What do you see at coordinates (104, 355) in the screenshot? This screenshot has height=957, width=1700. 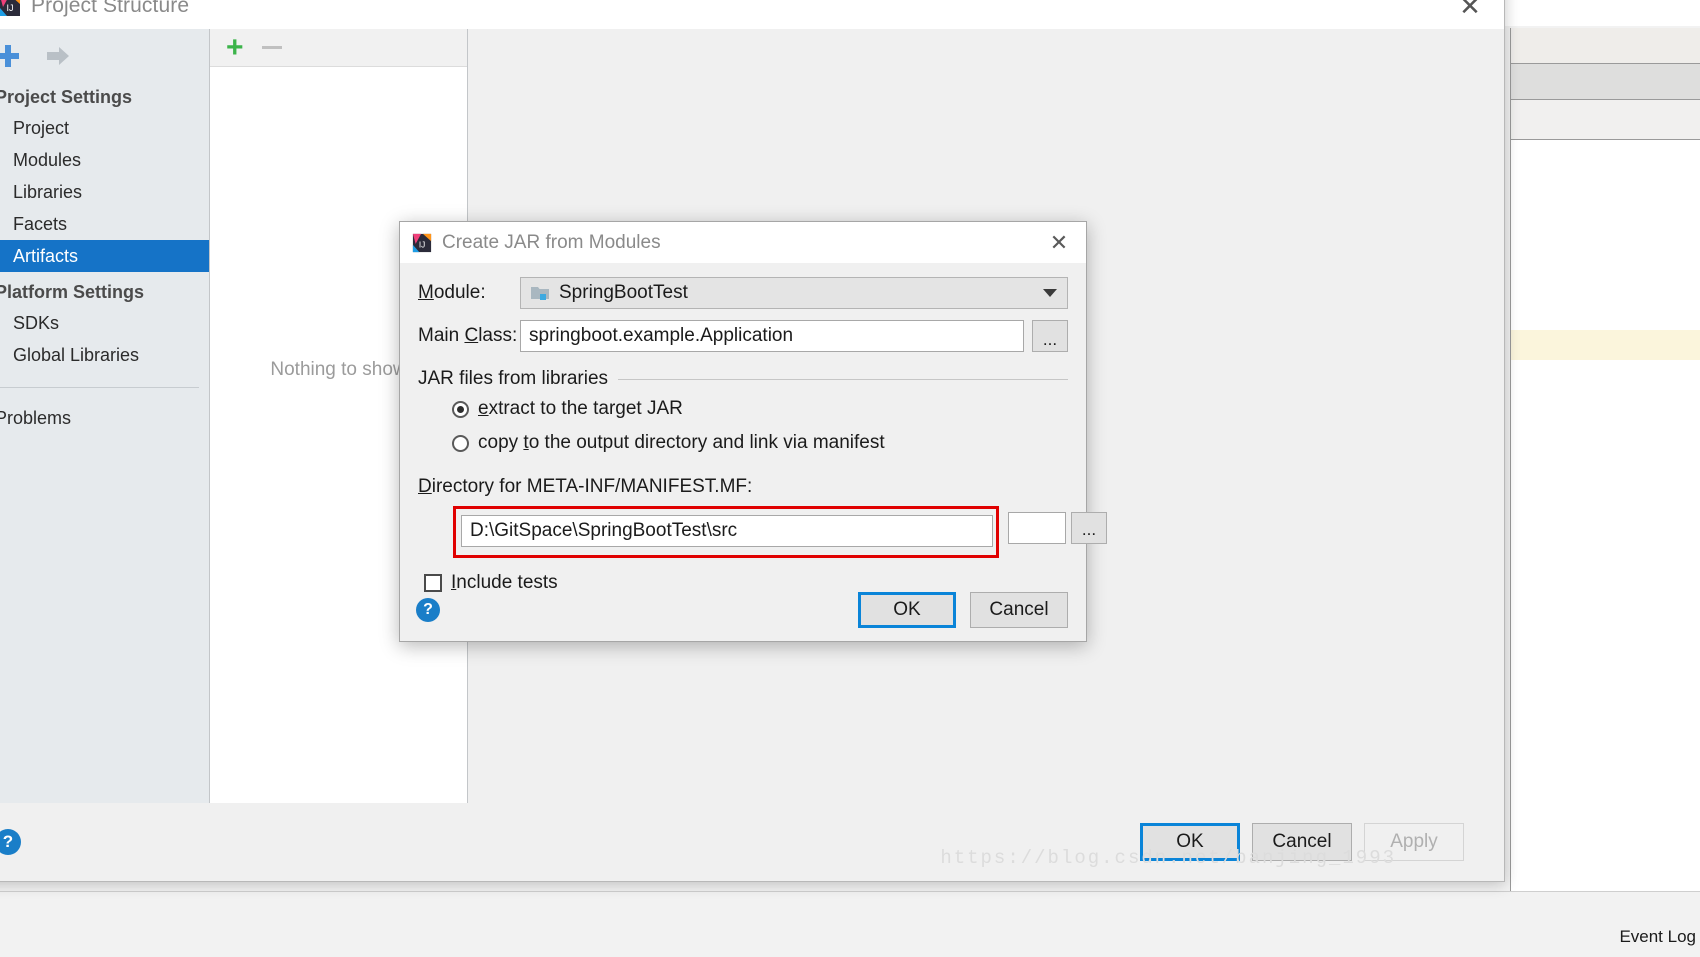 I see `sidebar-item-global-libraries: Global Libraries` at bounding box center [104, 355].